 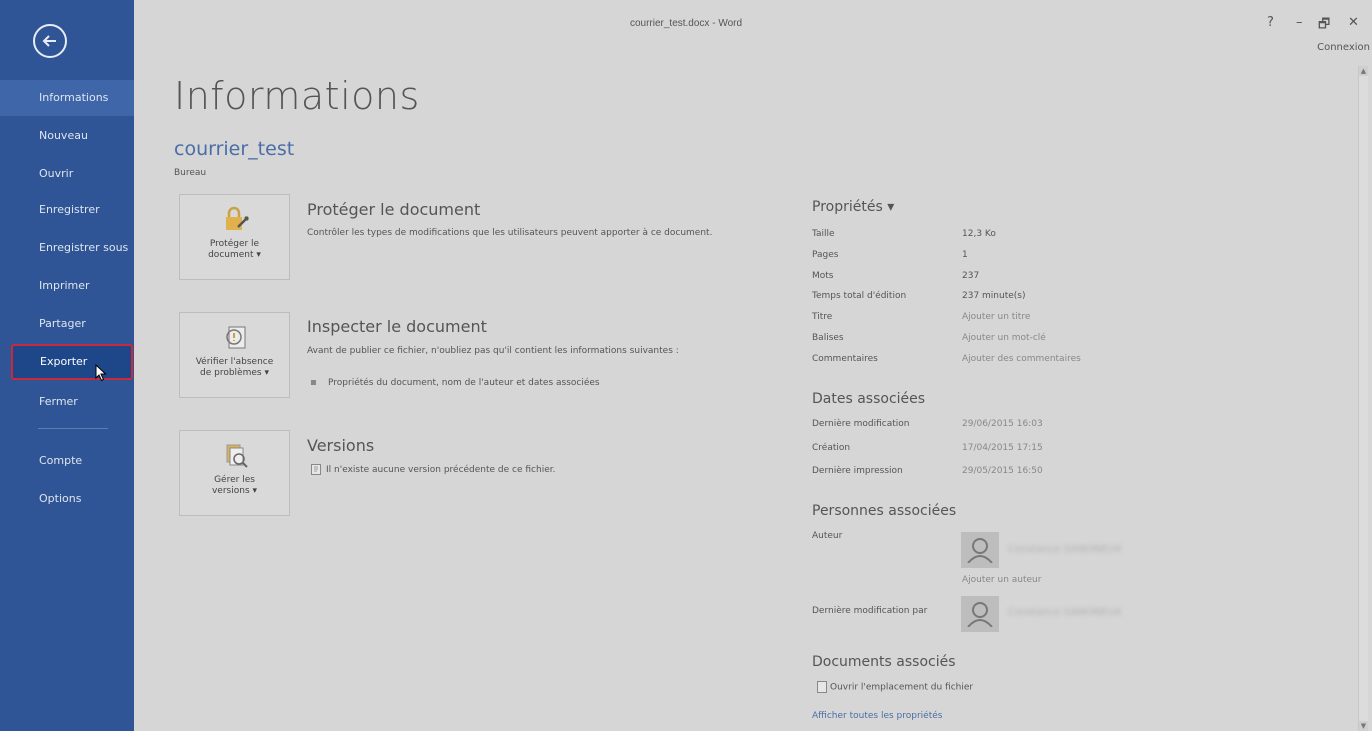 I want to click on nav-fermer: Fermer, so click(x=67, y=402).